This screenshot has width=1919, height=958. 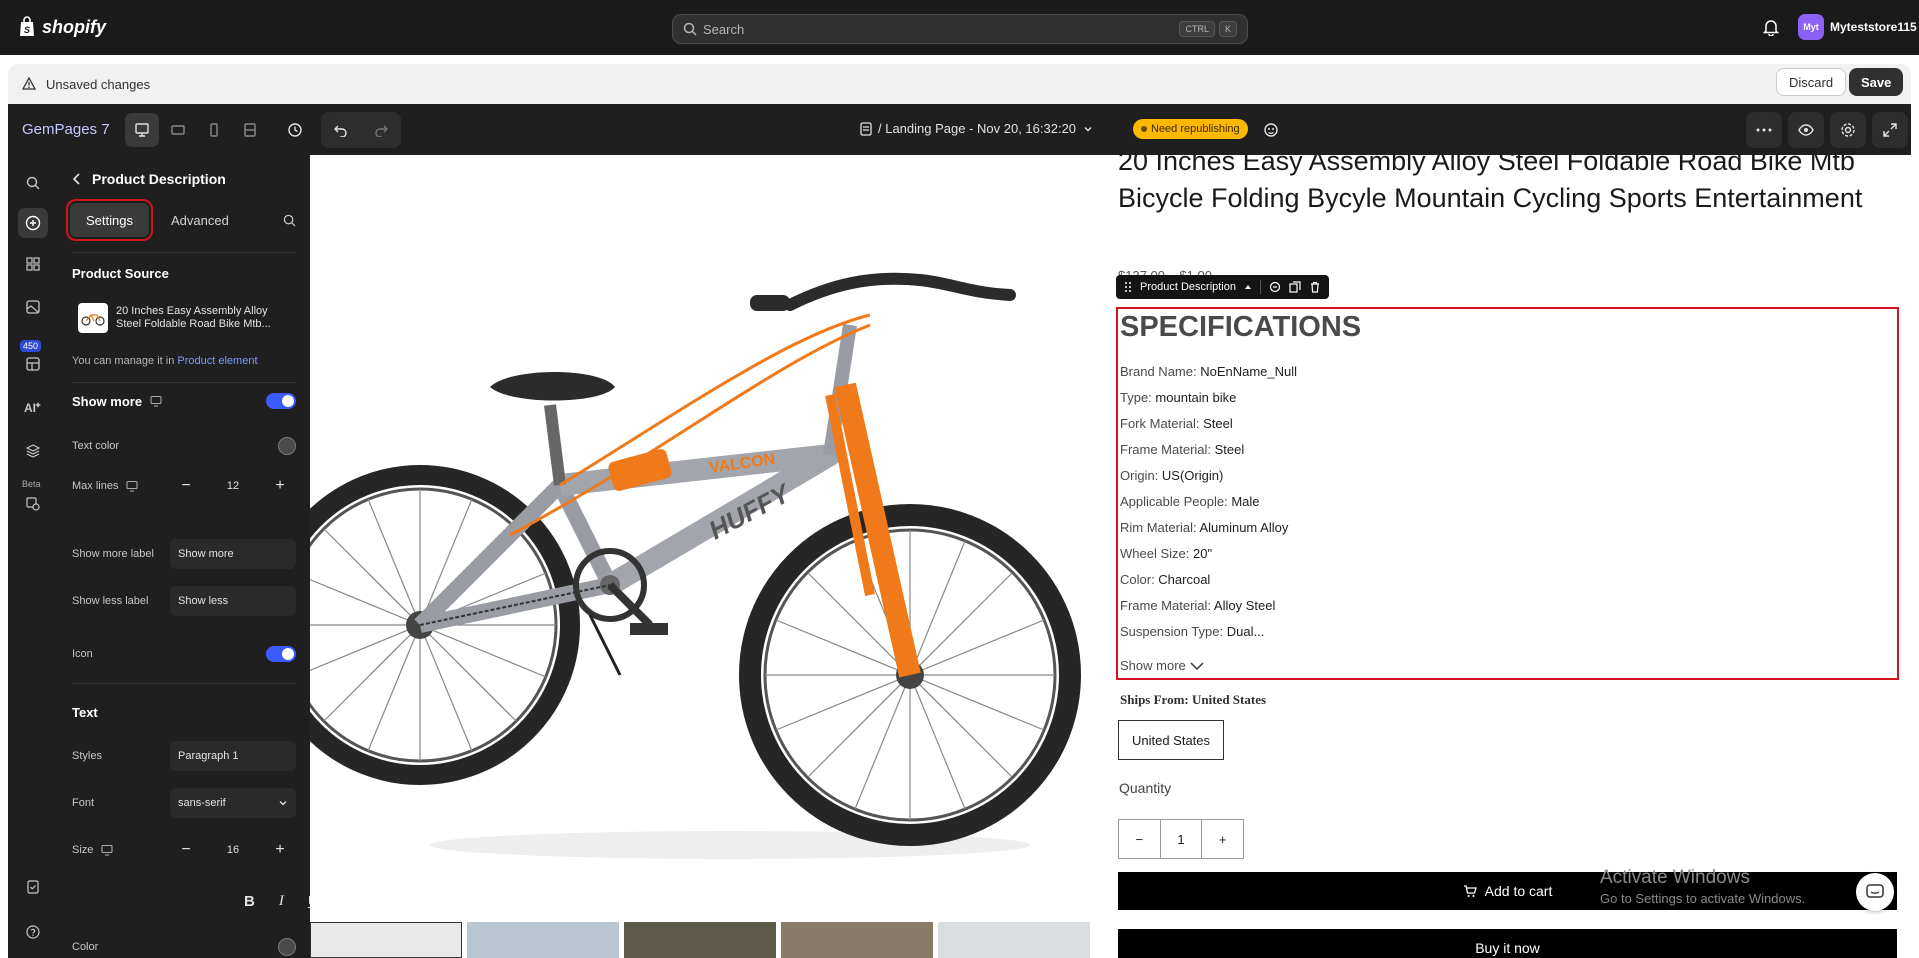 I want to click on store-menu: Myt Myteststore115, so click(x=1857, y=27).